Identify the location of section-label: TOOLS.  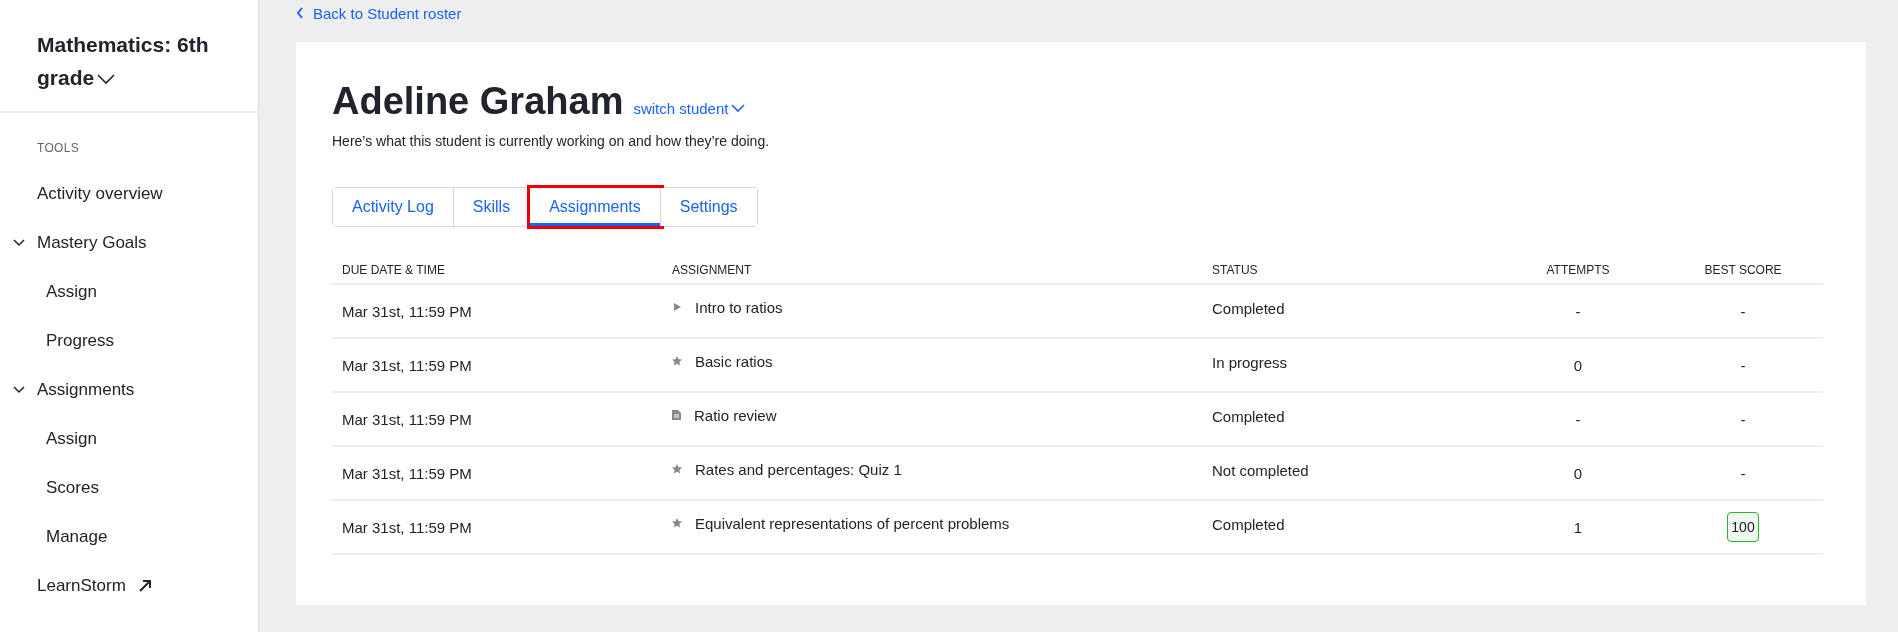
(58, 148).